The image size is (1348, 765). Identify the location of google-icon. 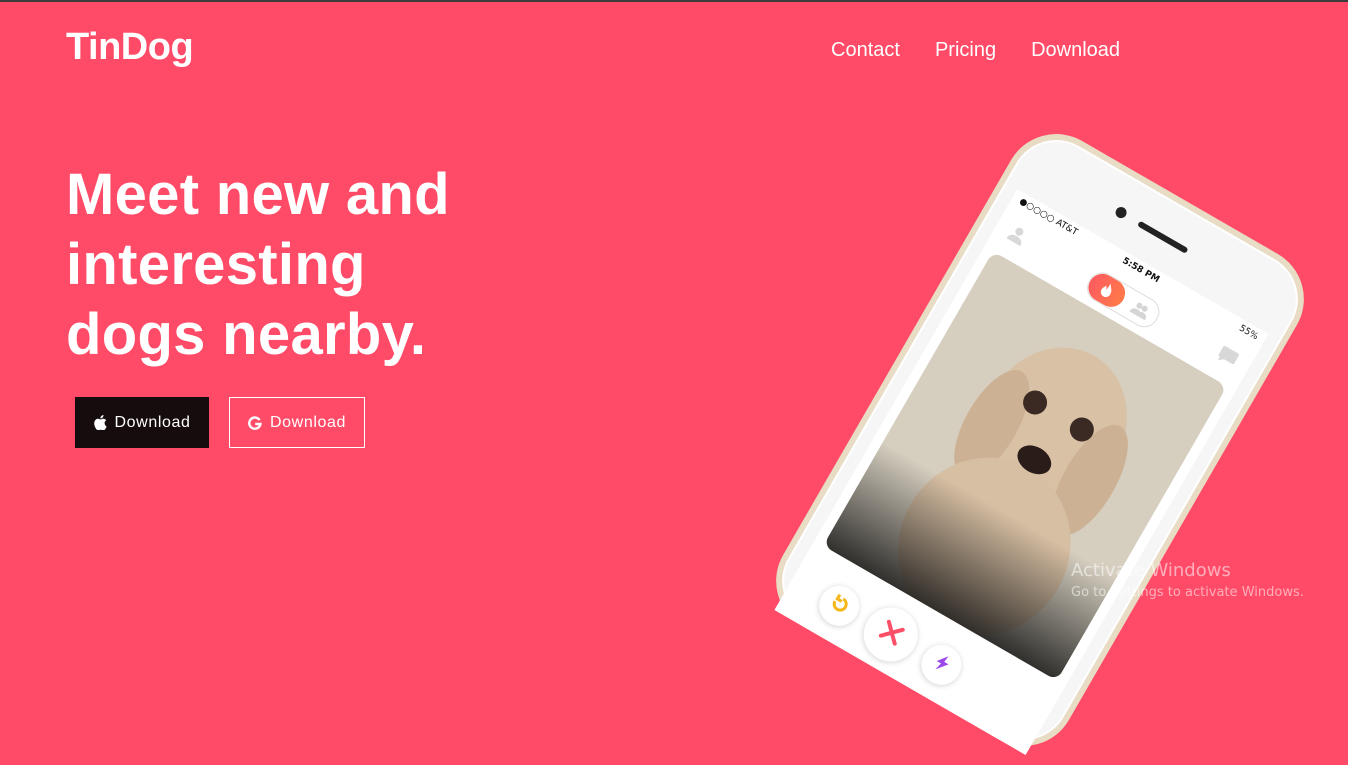
(255, 422).